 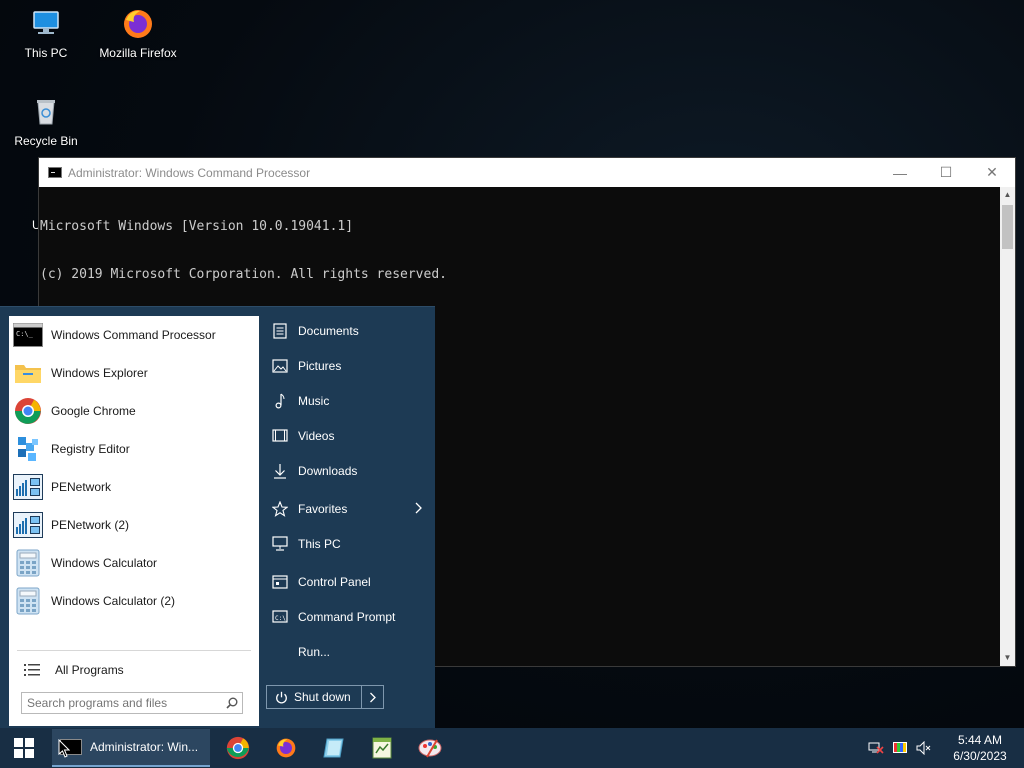 I want to click on place-this-pc: This PC, so click(x=347, y=543).